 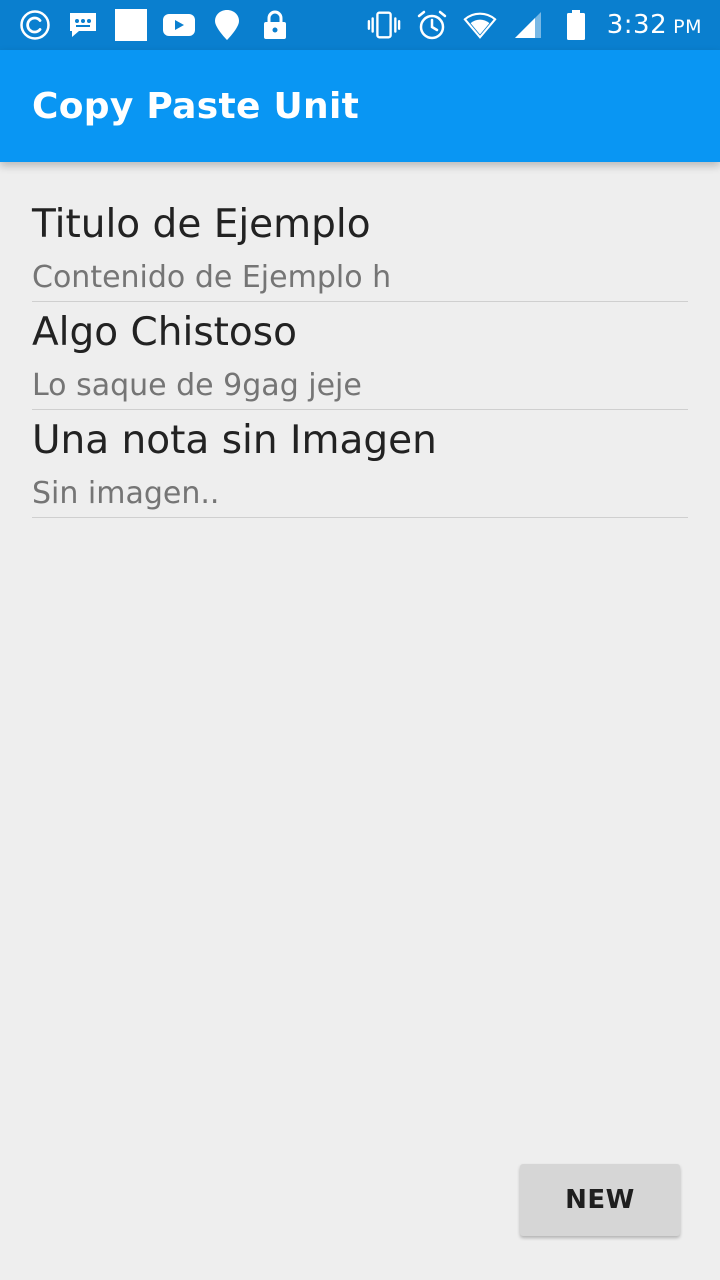 I want to click on chat-bubble-icon, so click(x=83, y=25).